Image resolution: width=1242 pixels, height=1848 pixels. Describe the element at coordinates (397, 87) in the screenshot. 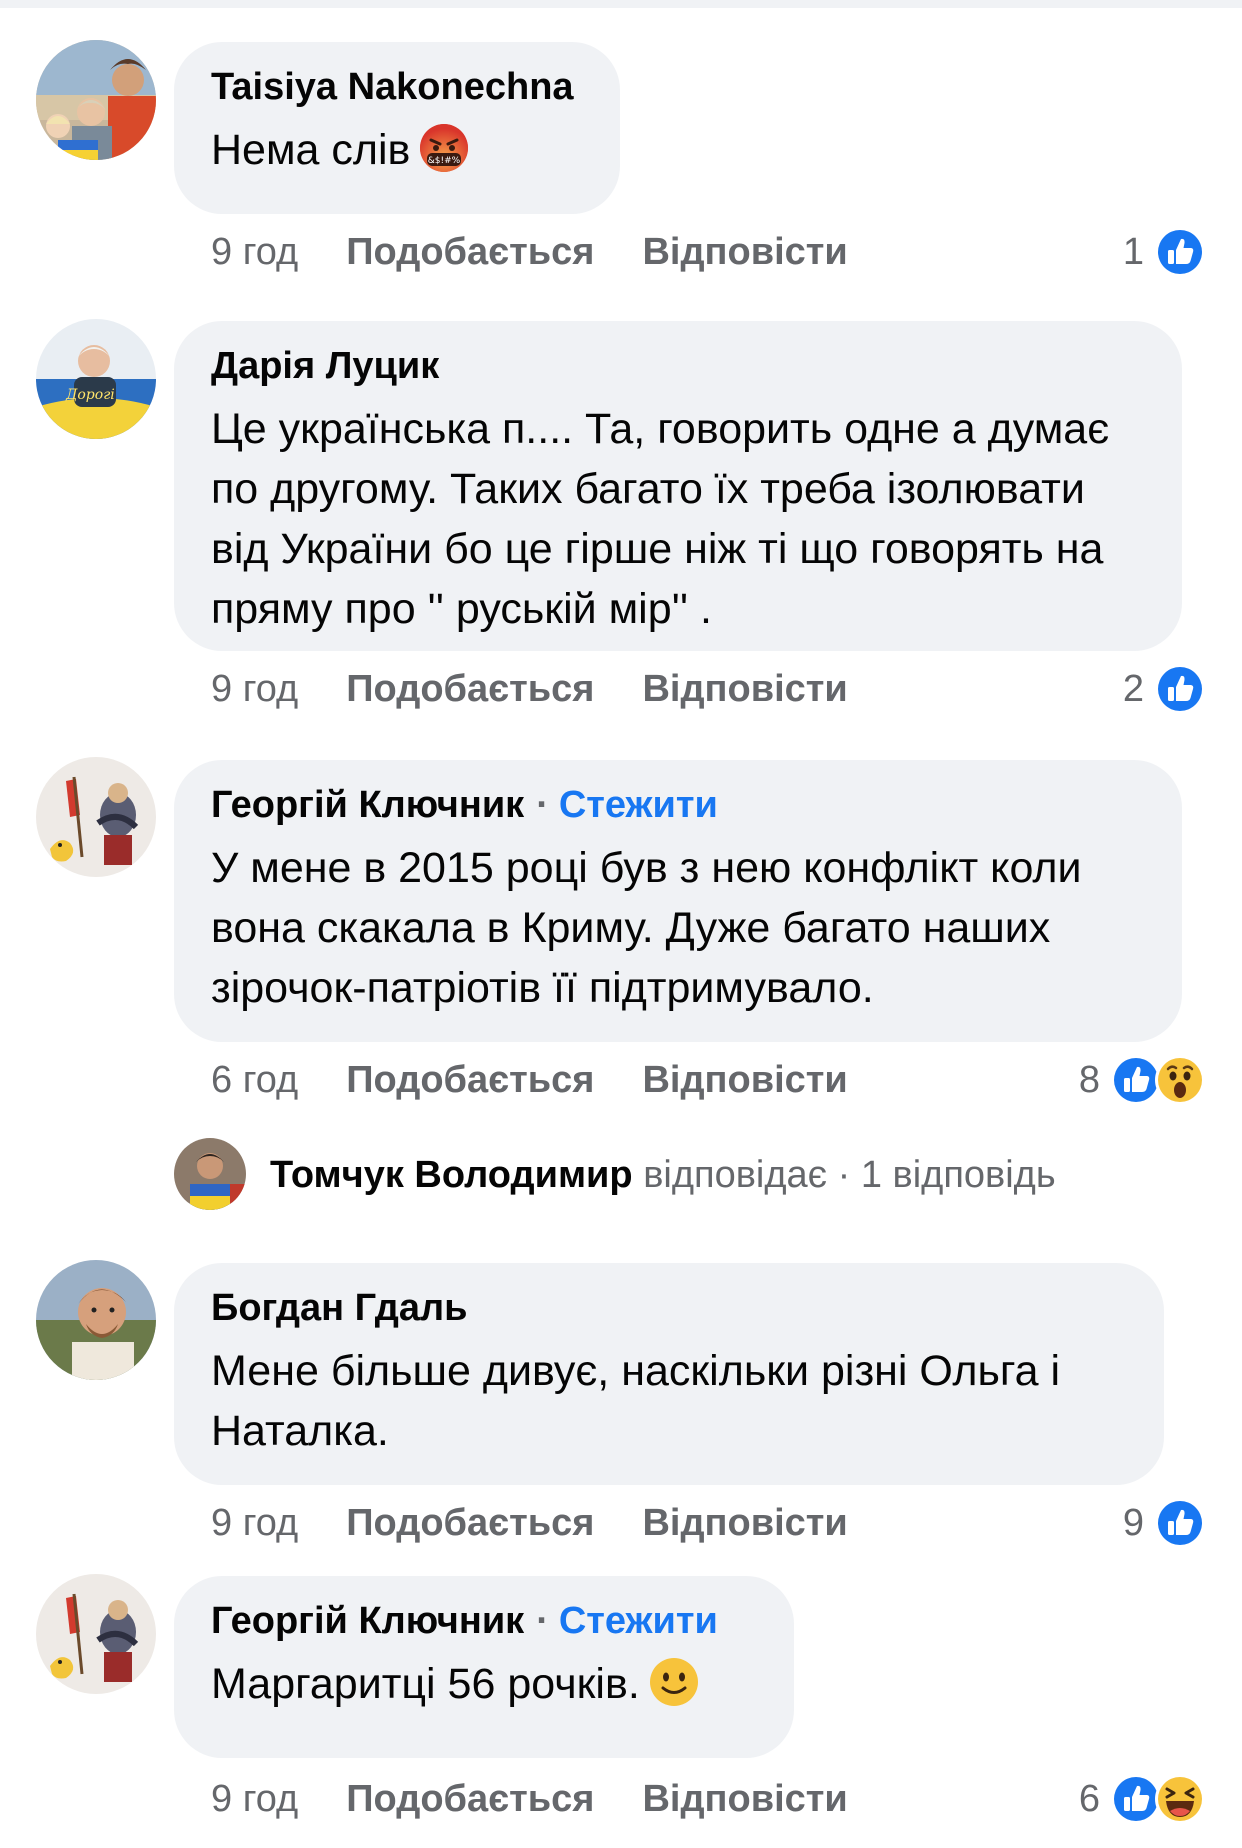

I see `comment-author: Taisiya Nakonechna` at that location.